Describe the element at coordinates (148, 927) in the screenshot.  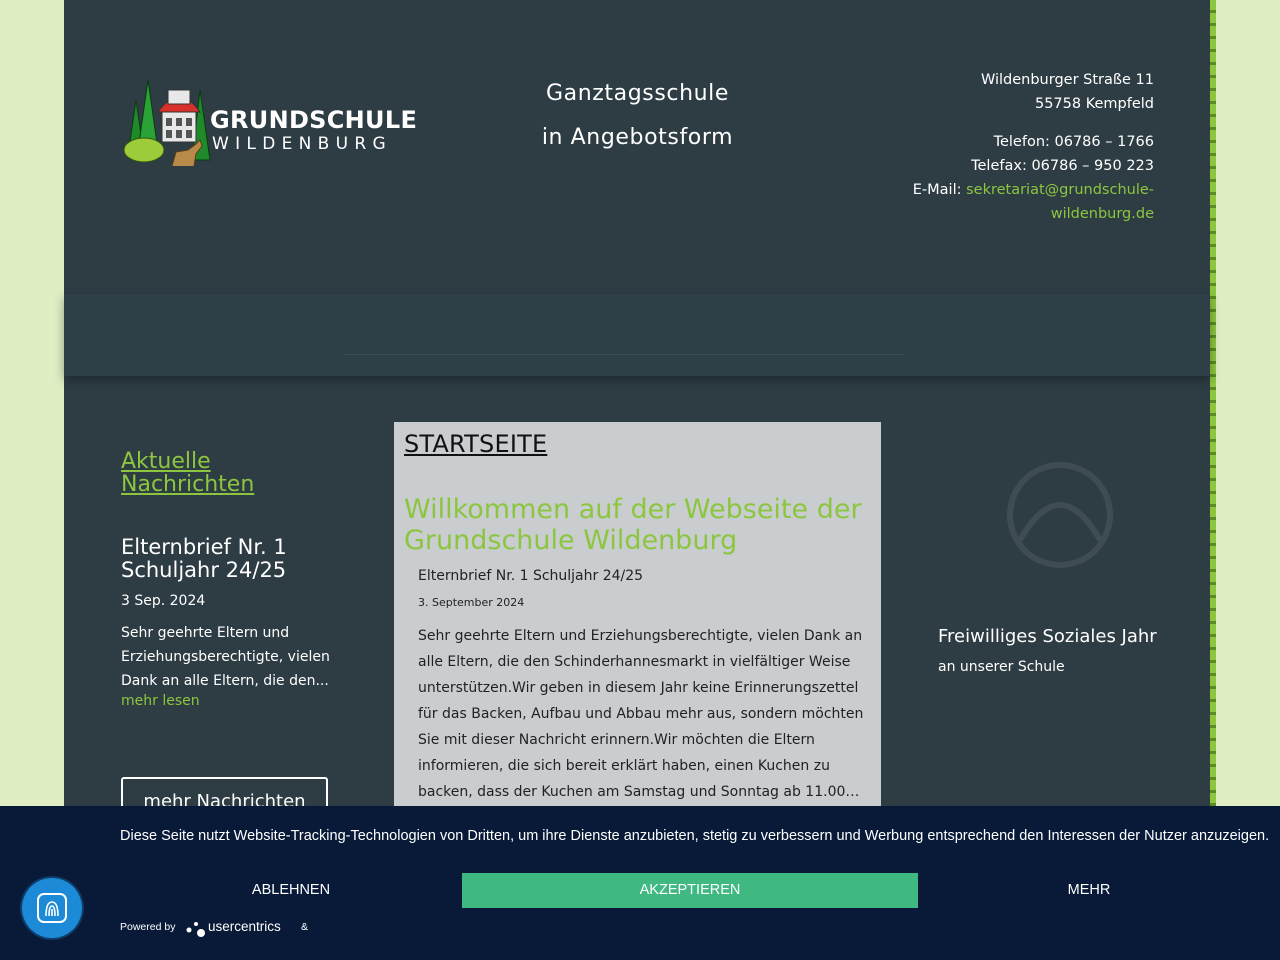
I see `powered-by-label: Powered by` at that location.